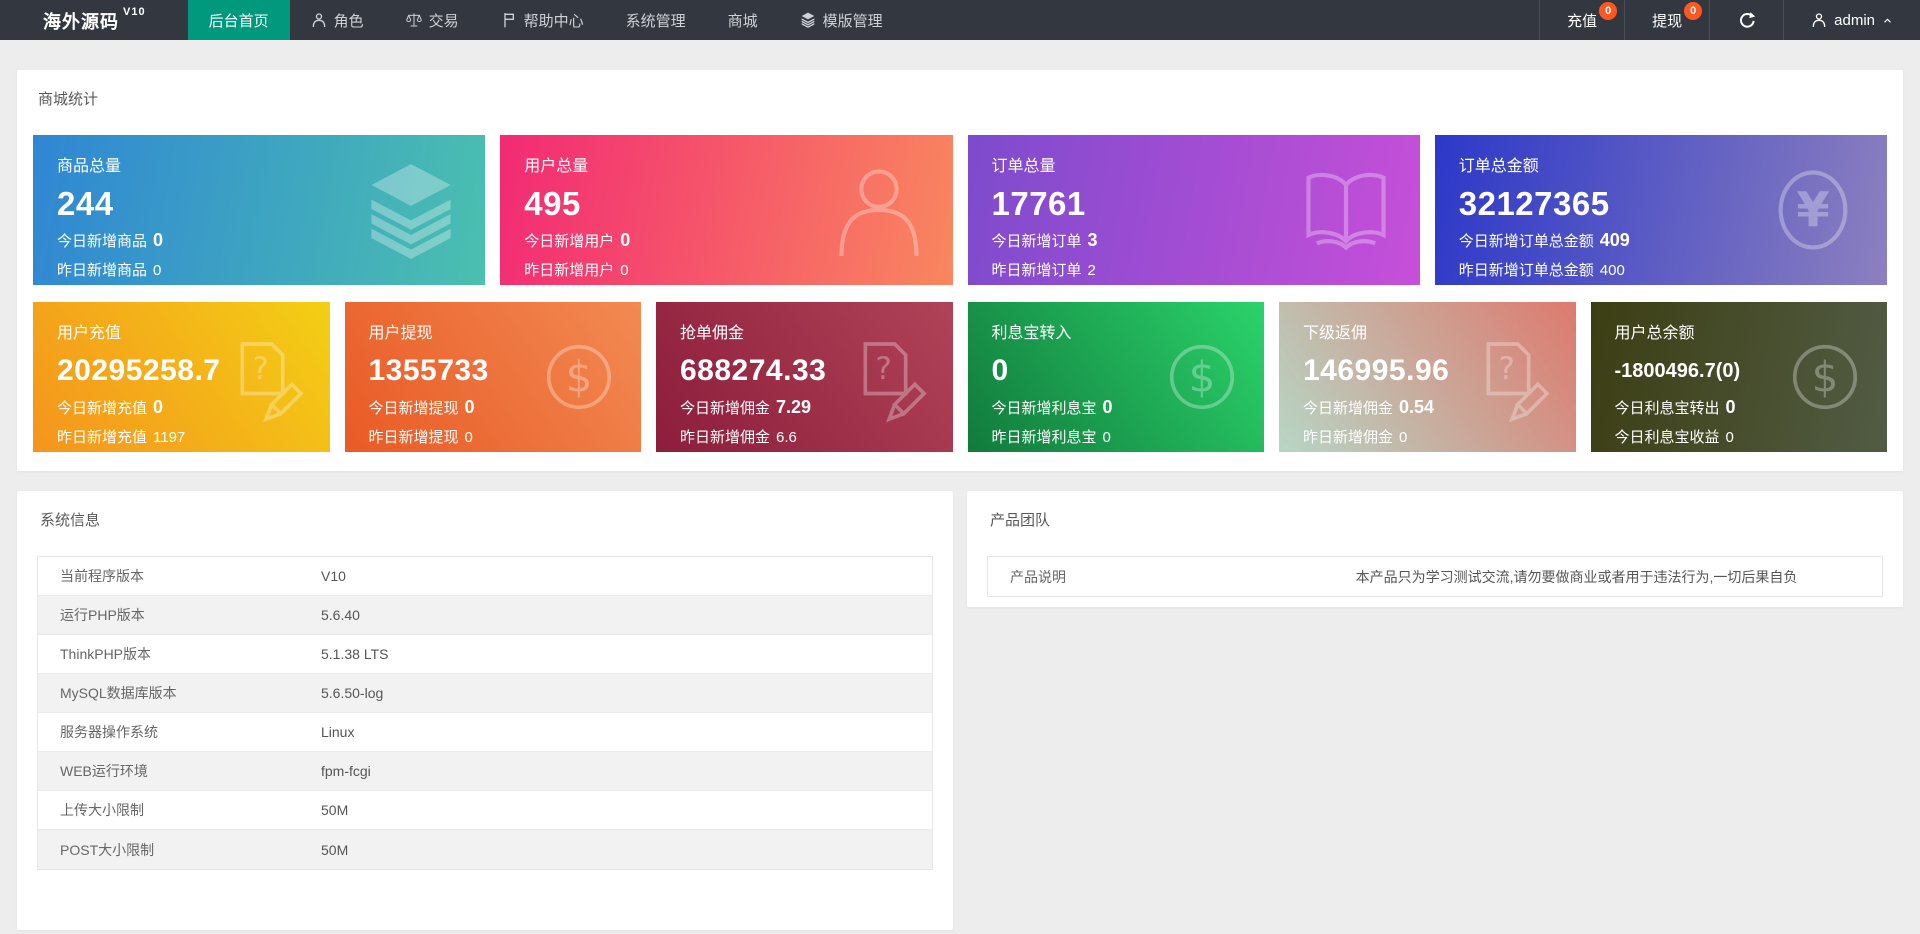 The height and width of the screenshot is (934, 1920). I want to click on nav-item-trade: 交易, so click(432, 20).